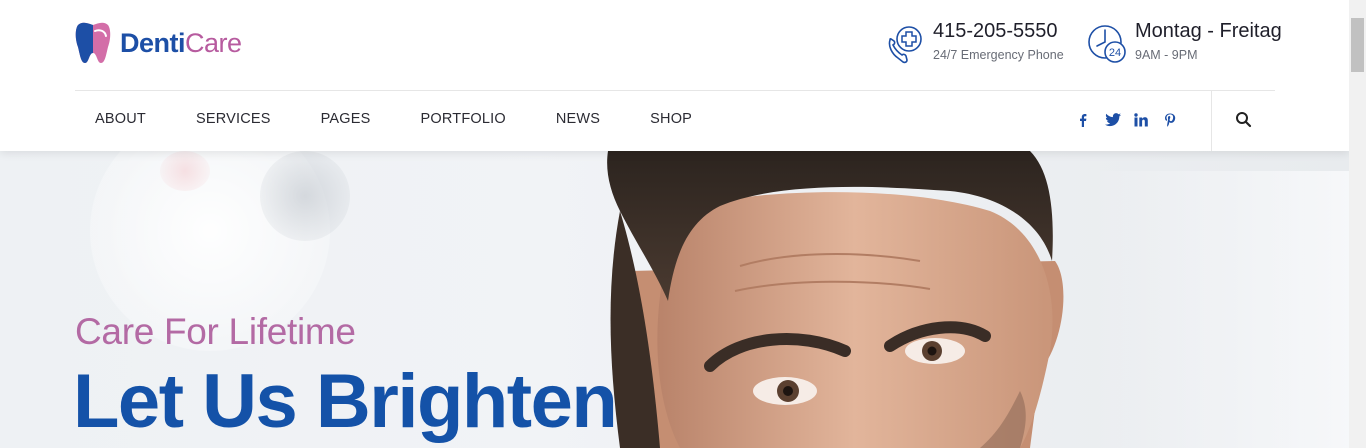 The width and height of the screenshot is (1366, 448). What do you see at coordinates (905, 45) in the screenshot?
I see `phone-medical-icon` at bounding box center [905, 45].